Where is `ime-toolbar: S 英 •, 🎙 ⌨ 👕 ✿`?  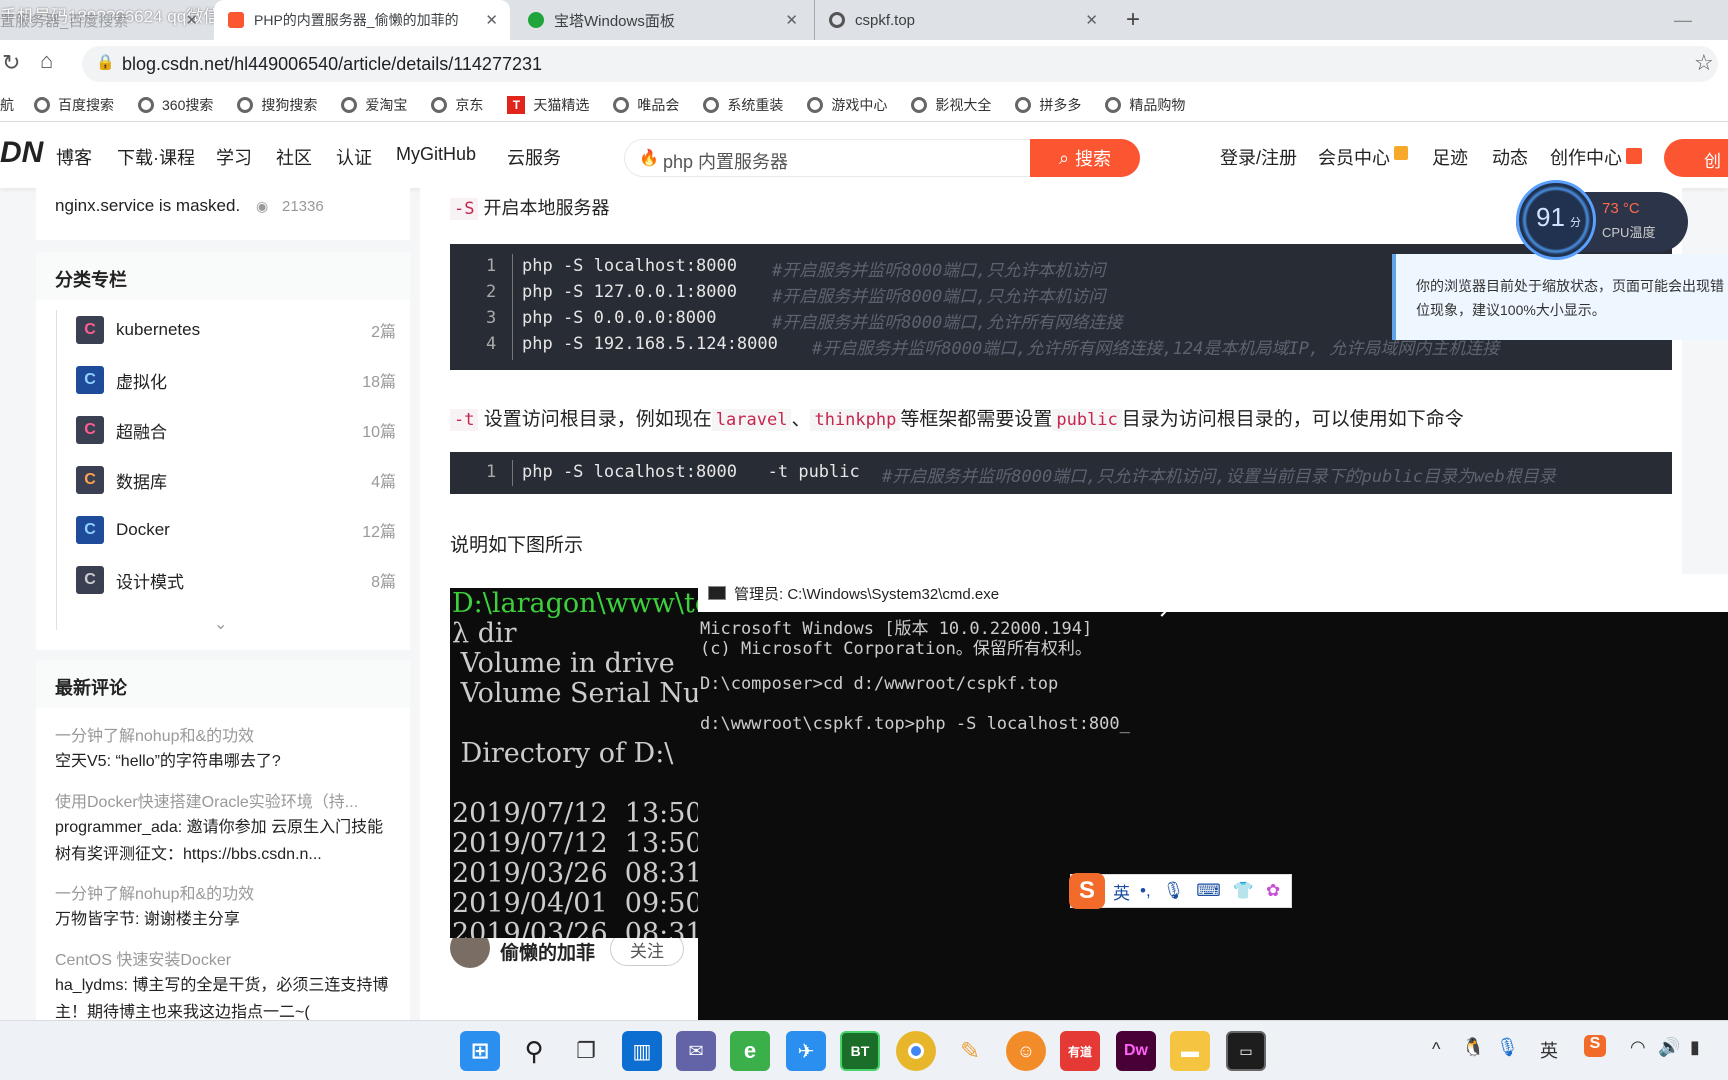
ime-toolbar: S 英 •, 🎙 ⌨ 👕 ✿ is located at coordinates (1180, 891).